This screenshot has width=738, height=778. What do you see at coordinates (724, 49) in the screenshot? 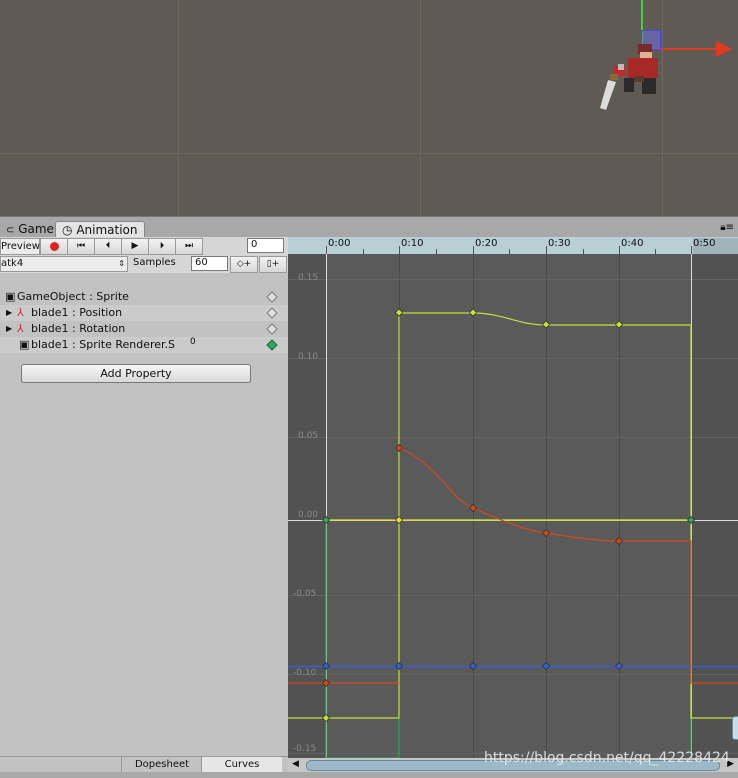
I see `move-gizmo-x-arrow` at bounding box center [724, 49].